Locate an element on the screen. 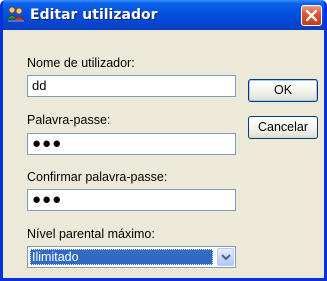 This screenshot has width=327, height=281. cancel-button: Cancelar is located at coordinates (283, 127).